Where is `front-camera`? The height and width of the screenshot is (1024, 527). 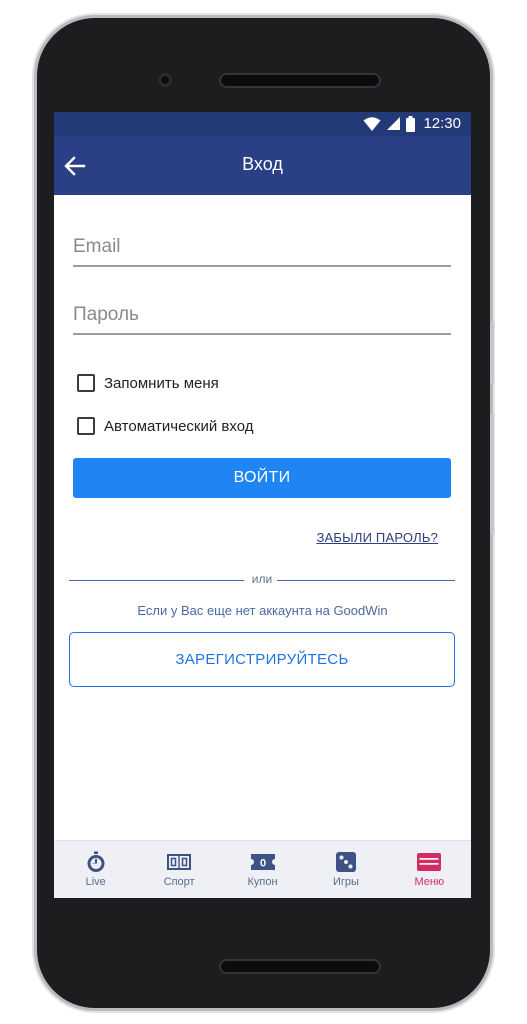 front-camera is located at coordinates (165, 80).